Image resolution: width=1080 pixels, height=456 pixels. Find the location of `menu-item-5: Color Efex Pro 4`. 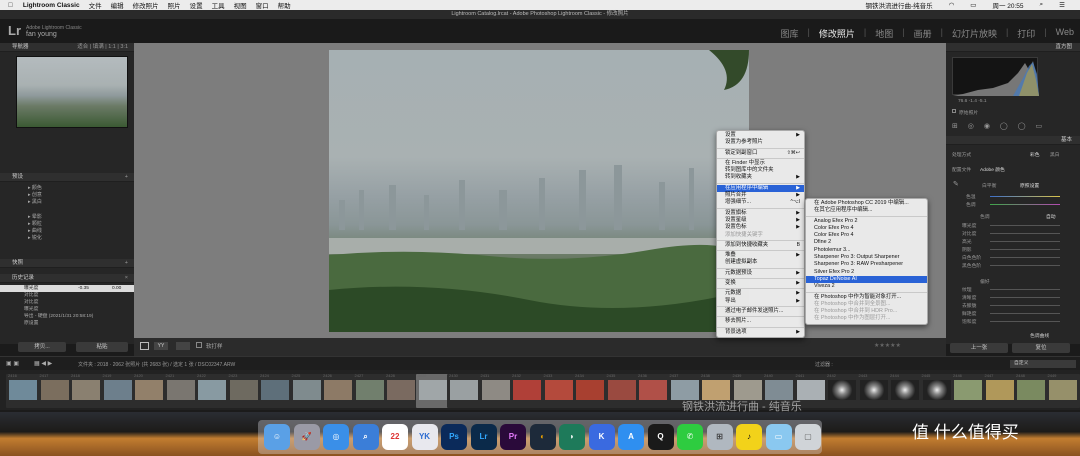

menu-item-5: Color Efex Pro 4 is located at coordinates (866, 235).